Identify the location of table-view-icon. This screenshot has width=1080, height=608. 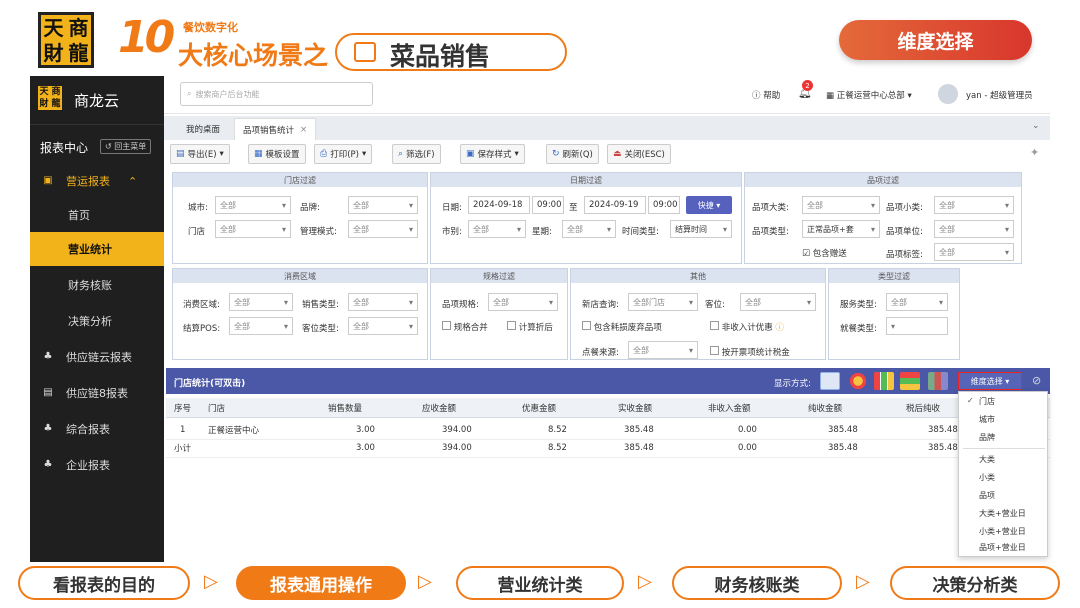
(830, 381).